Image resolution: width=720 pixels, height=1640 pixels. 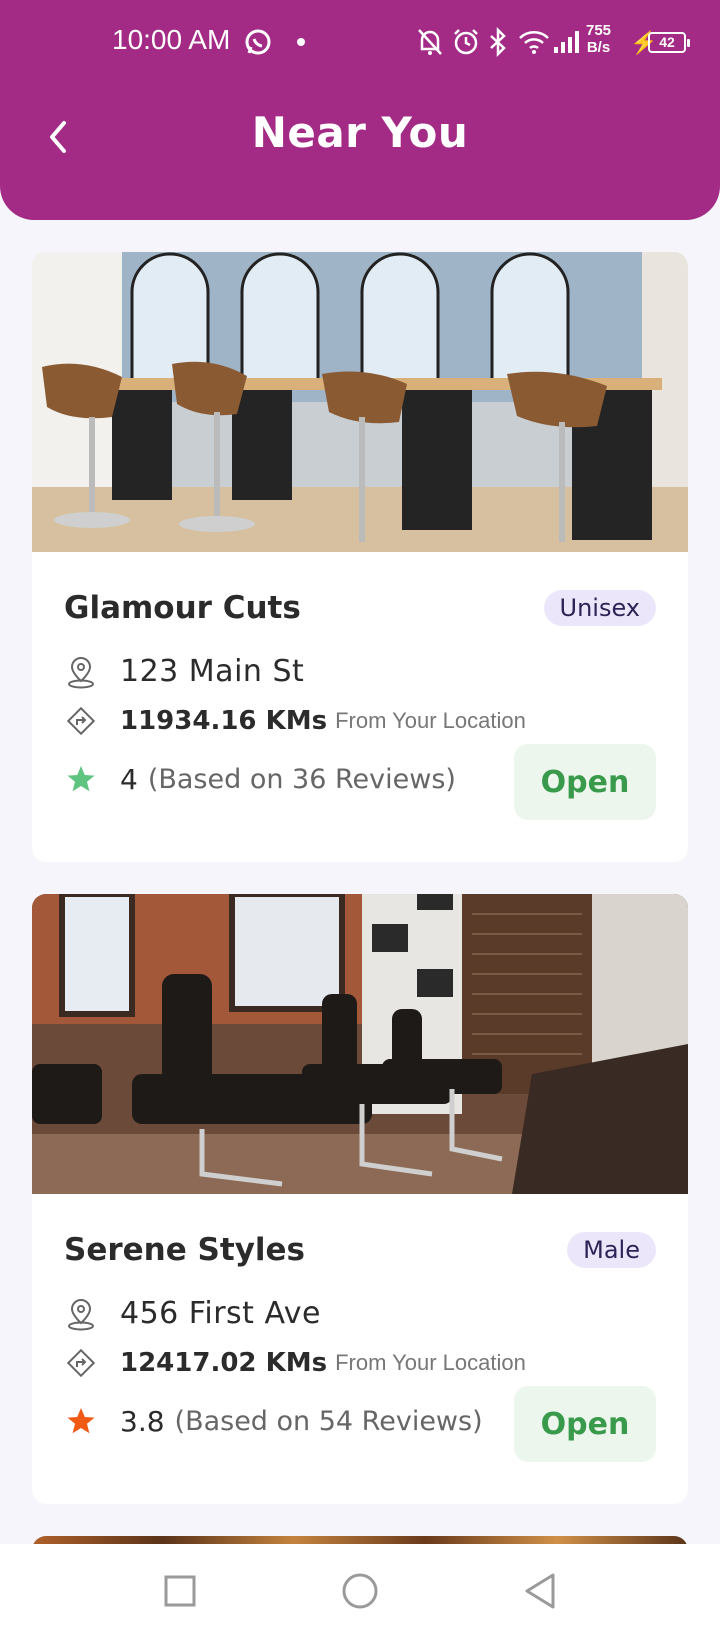 I want to click on square-icon, so click(x=180, y=1591).